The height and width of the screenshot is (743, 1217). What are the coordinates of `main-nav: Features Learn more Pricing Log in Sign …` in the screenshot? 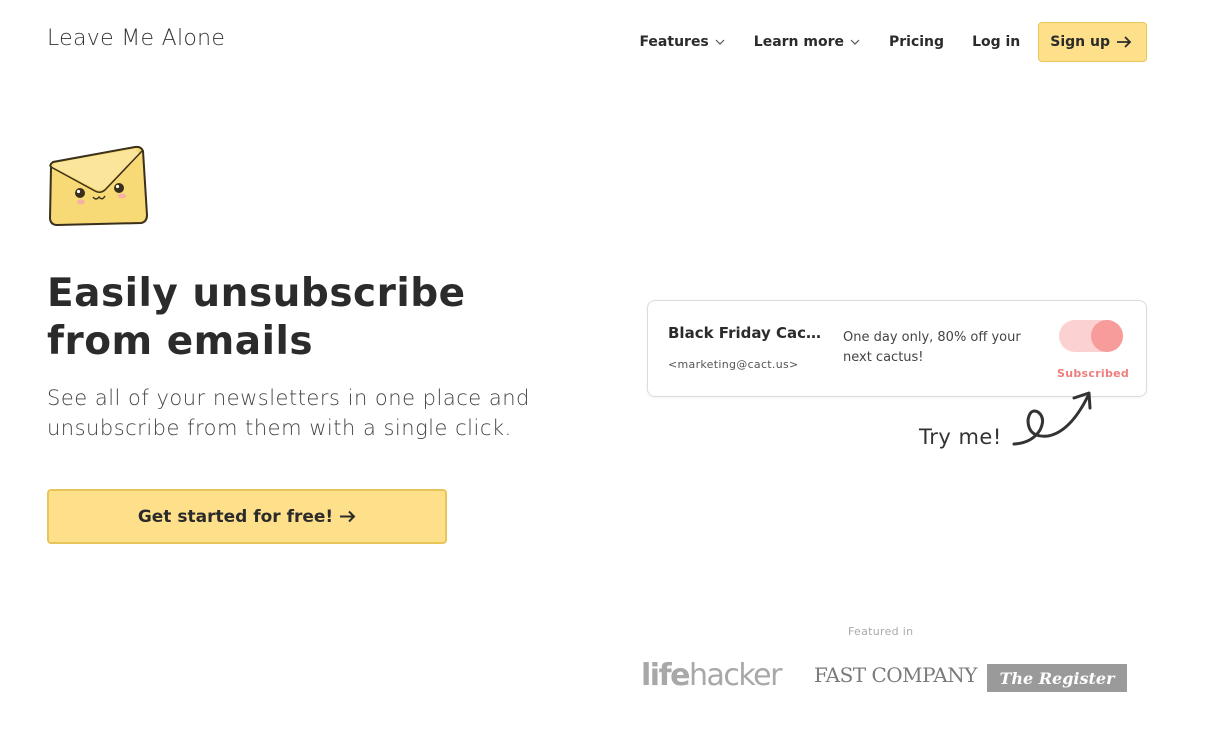 It's located at (879, 42).